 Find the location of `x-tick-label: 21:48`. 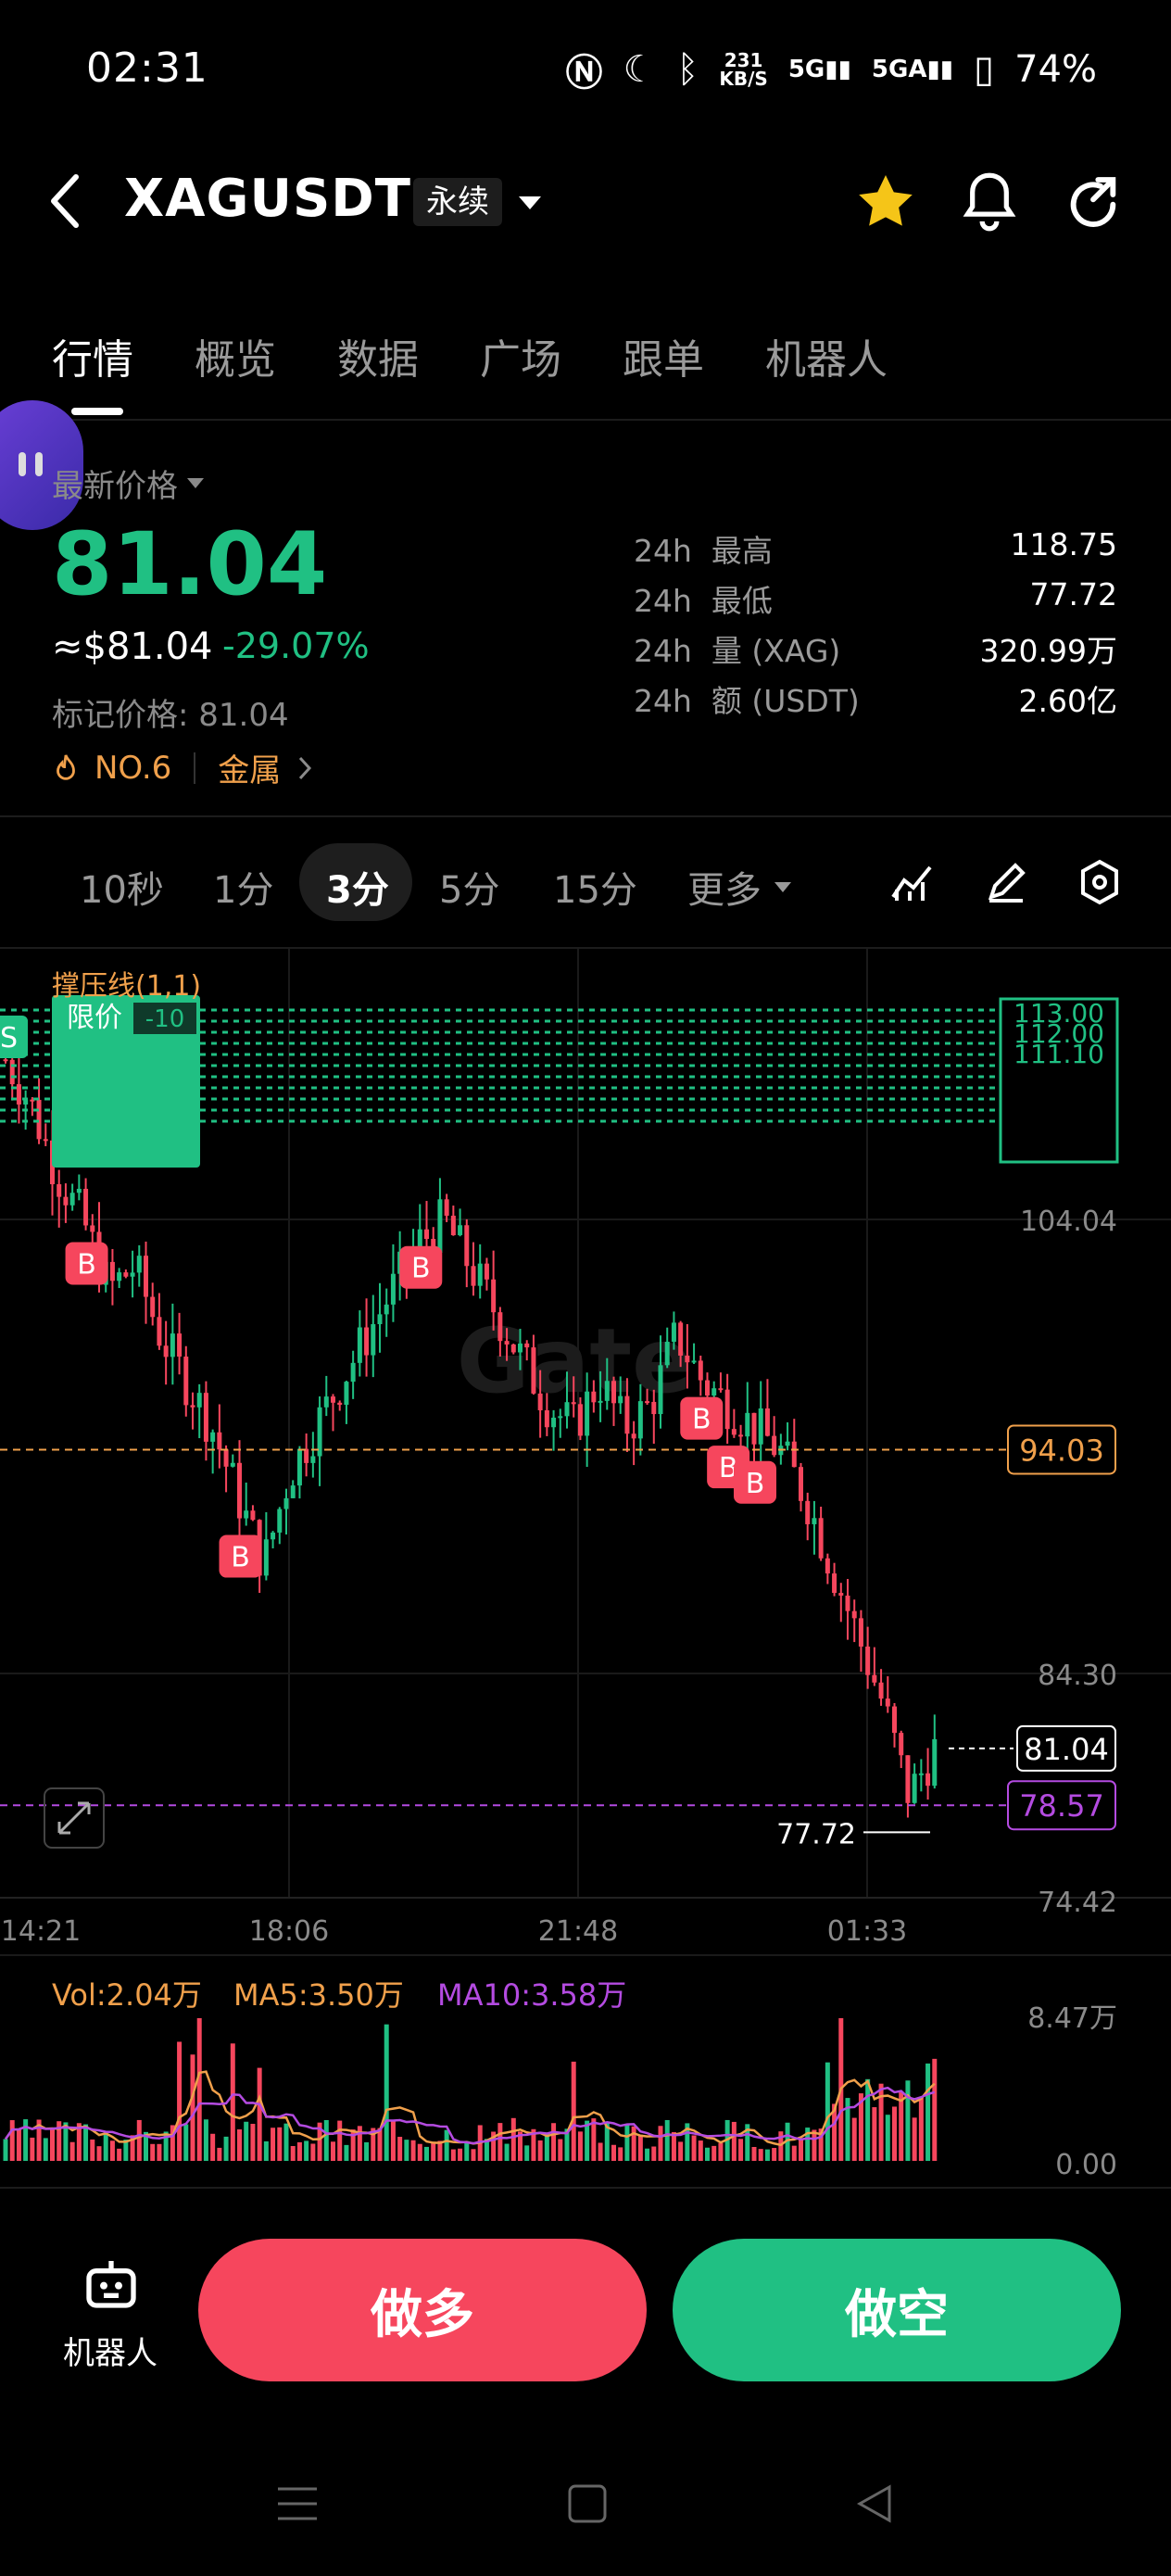

x-tick-label: 21:48 is located at coordinates (578, 1931).